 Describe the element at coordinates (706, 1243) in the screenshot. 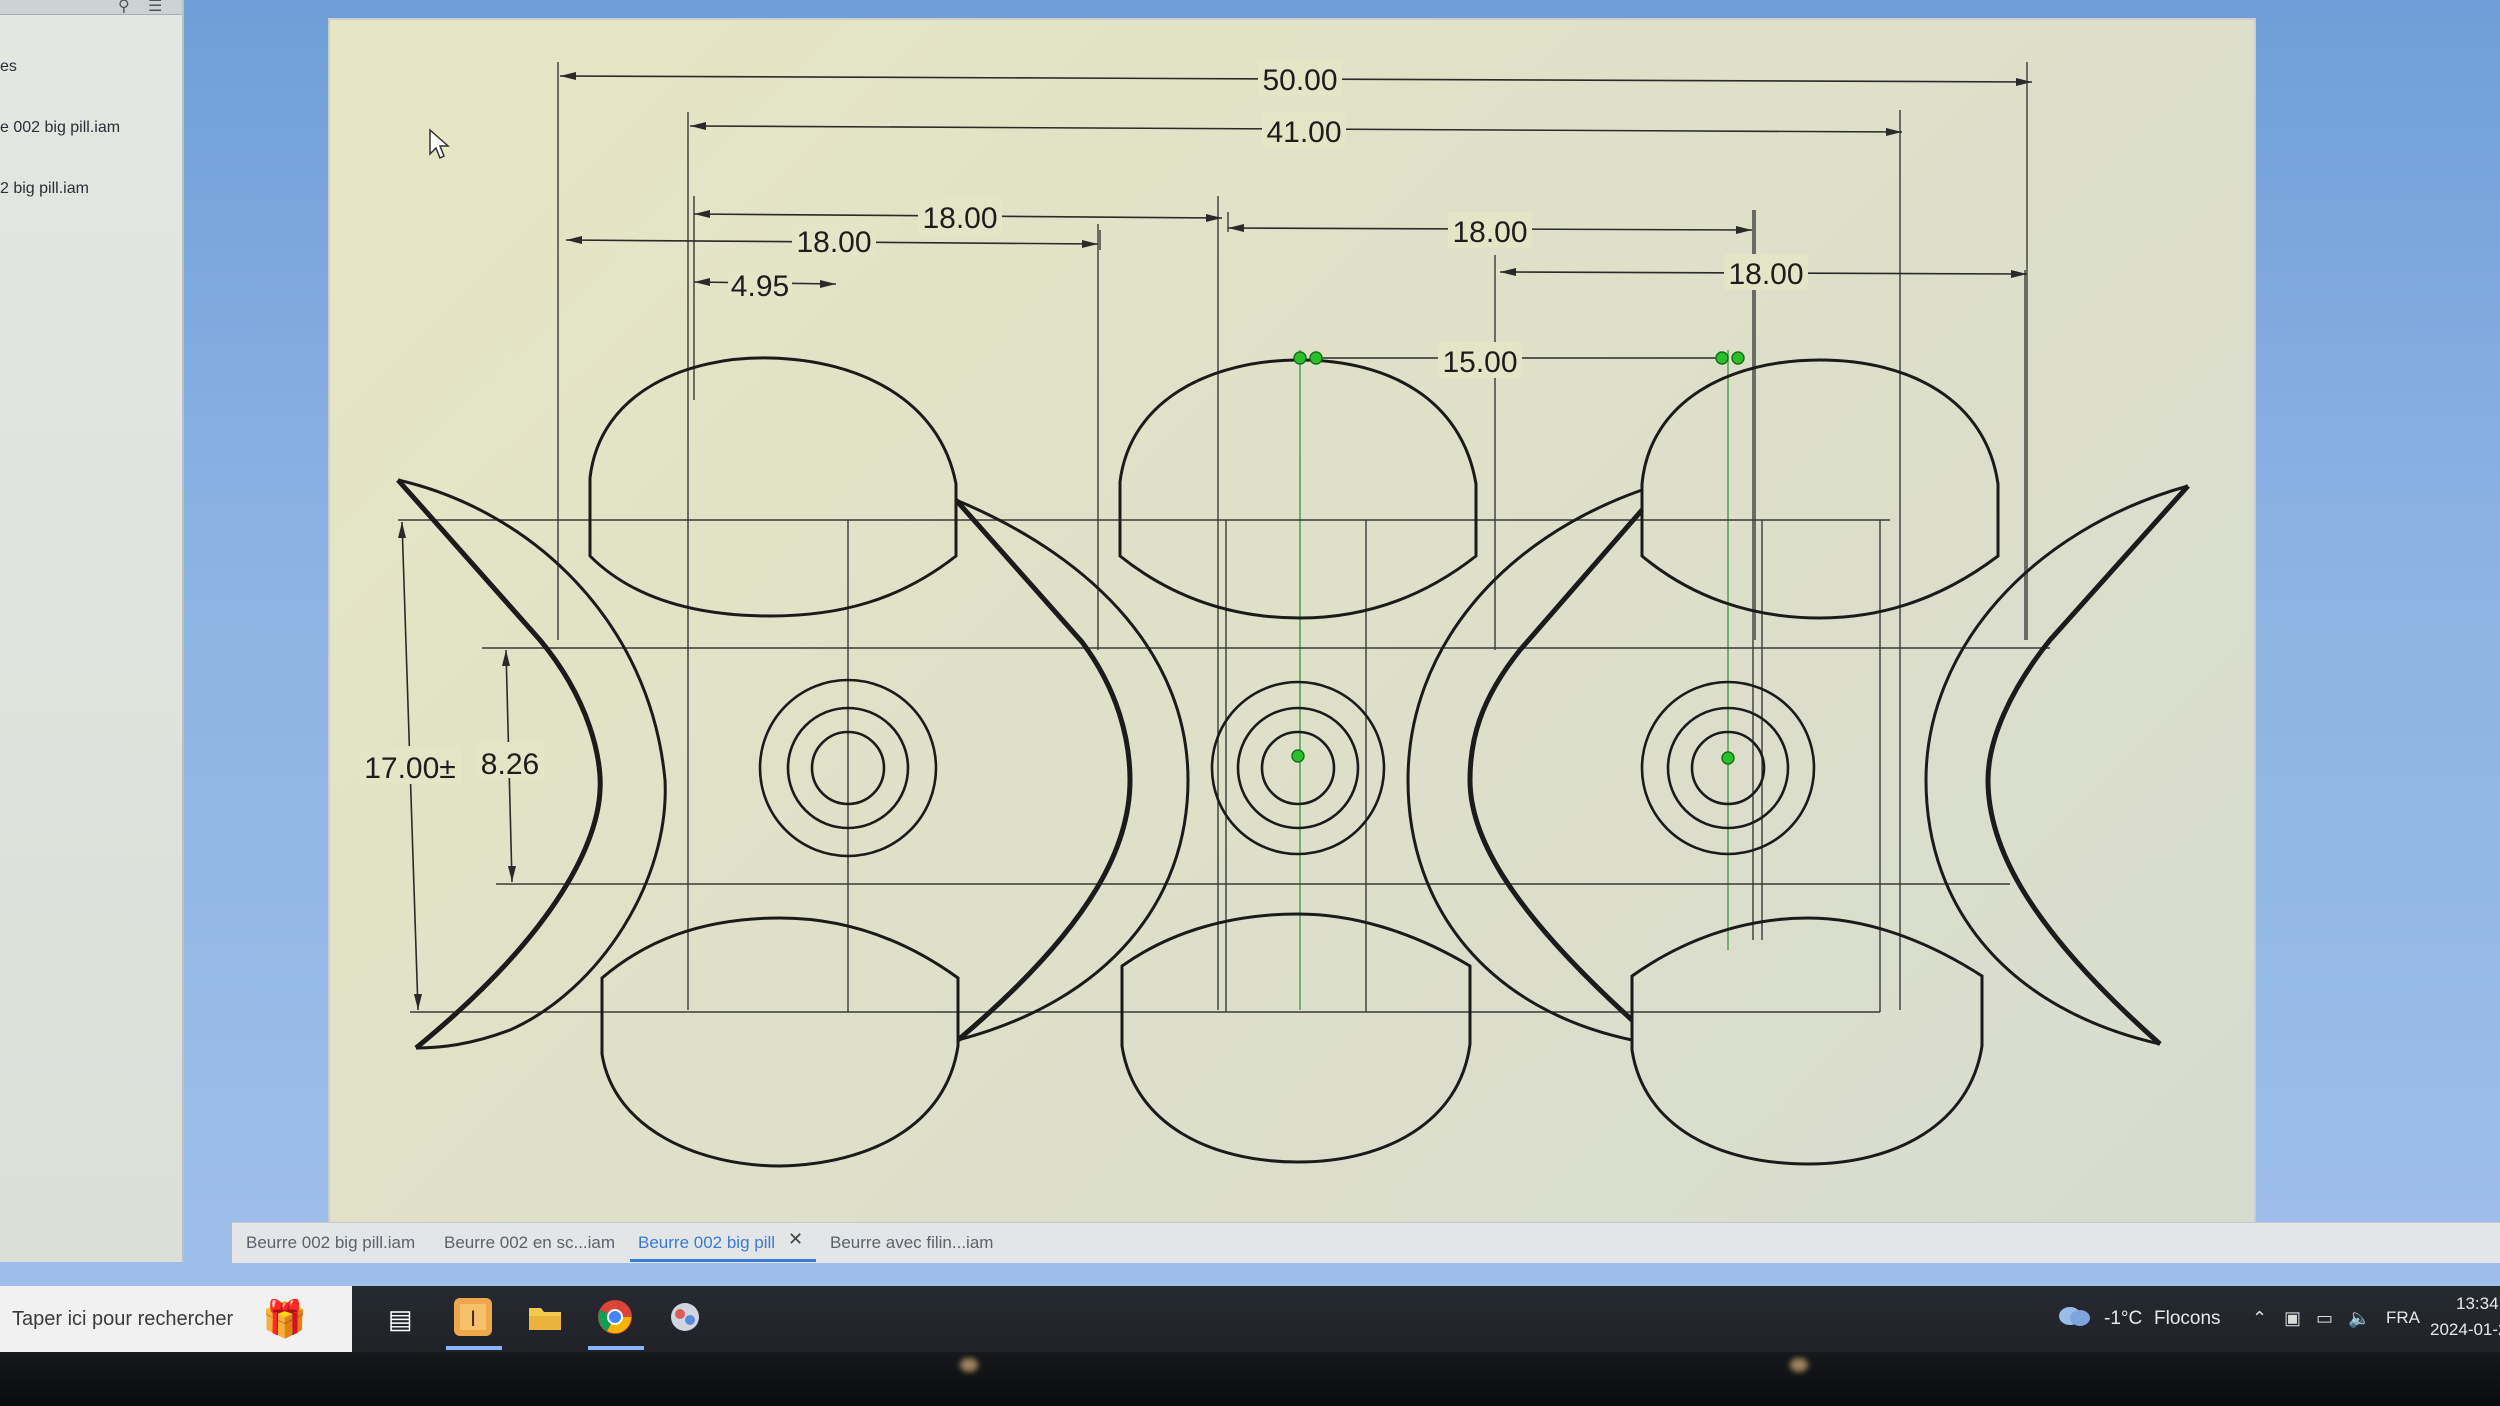

I see `document-tab-active: Beurre 002 big pill` at that location.